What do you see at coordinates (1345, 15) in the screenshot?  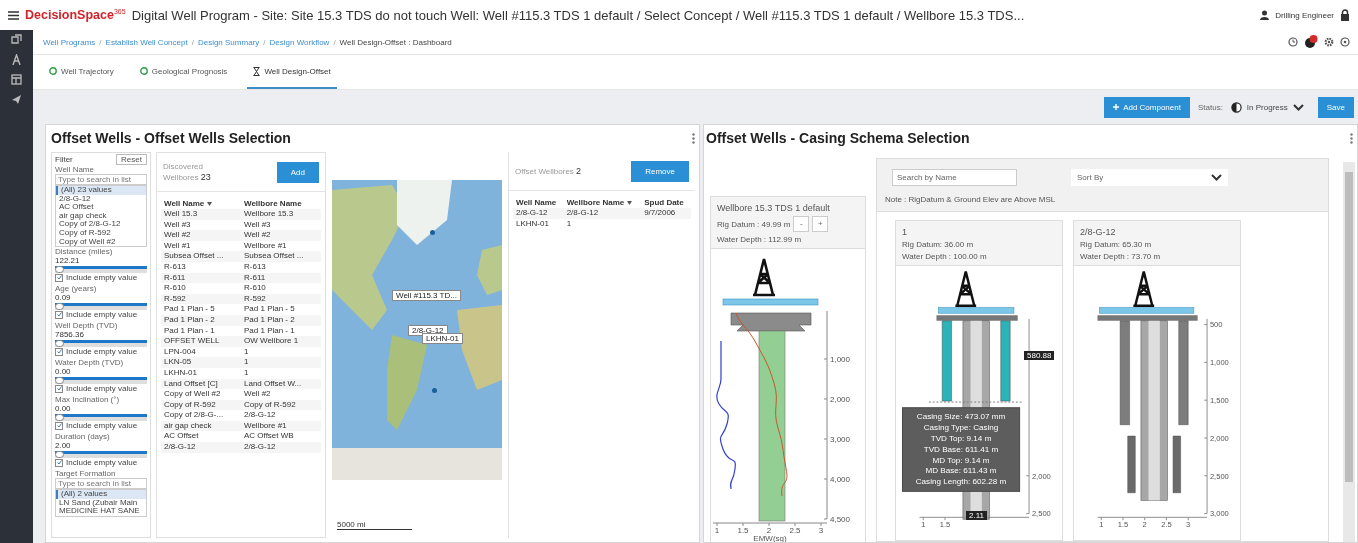 I see `lock-icon` at bounding box center [1345, 15].